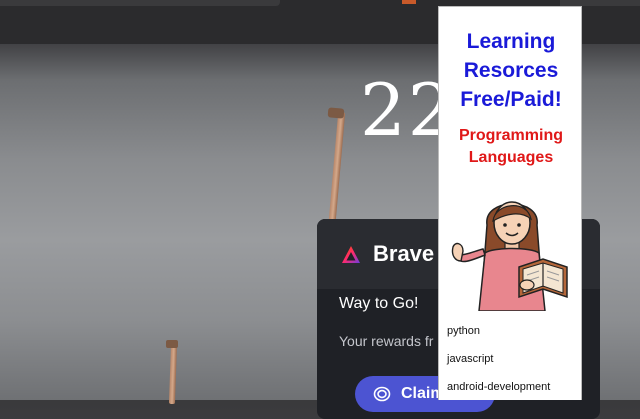 The height and width of the screenshot is (419, 640). Describe the element at coordinates (510, 135) in the screenshot. I see `popup-subtitle-line: Programming` at that location.